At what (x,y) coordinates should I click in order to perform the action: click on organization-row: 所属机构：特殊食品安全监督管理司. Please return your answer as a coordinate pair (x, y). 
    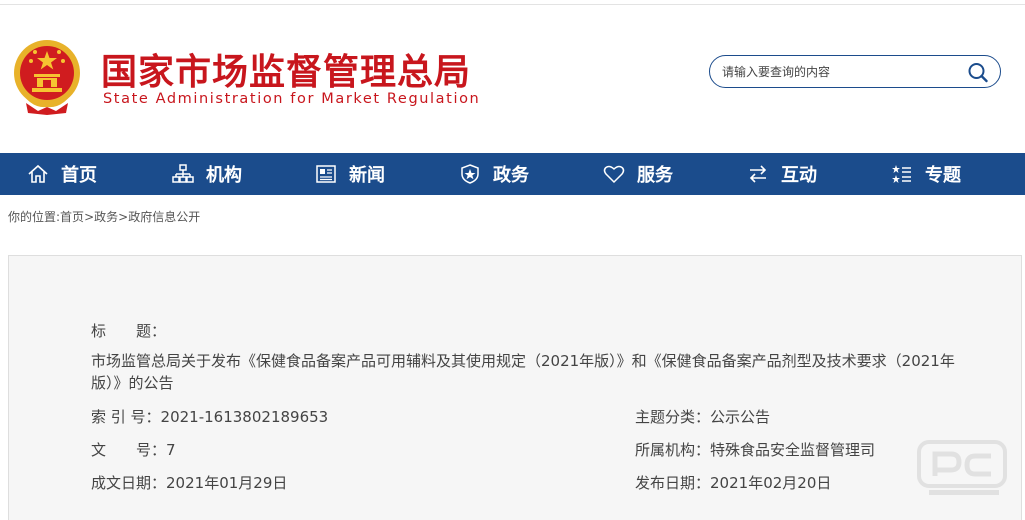
    Looking at the image, I should click on (755, 449).